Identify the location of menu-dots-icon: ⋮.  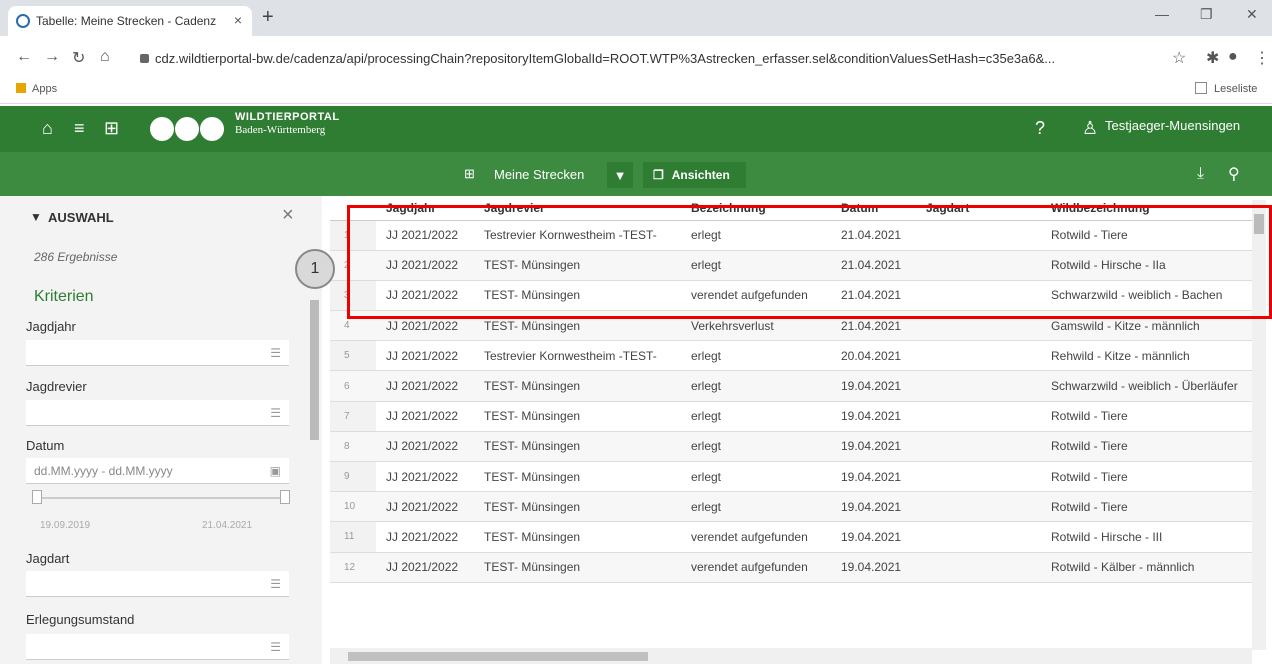
(1262, 58).